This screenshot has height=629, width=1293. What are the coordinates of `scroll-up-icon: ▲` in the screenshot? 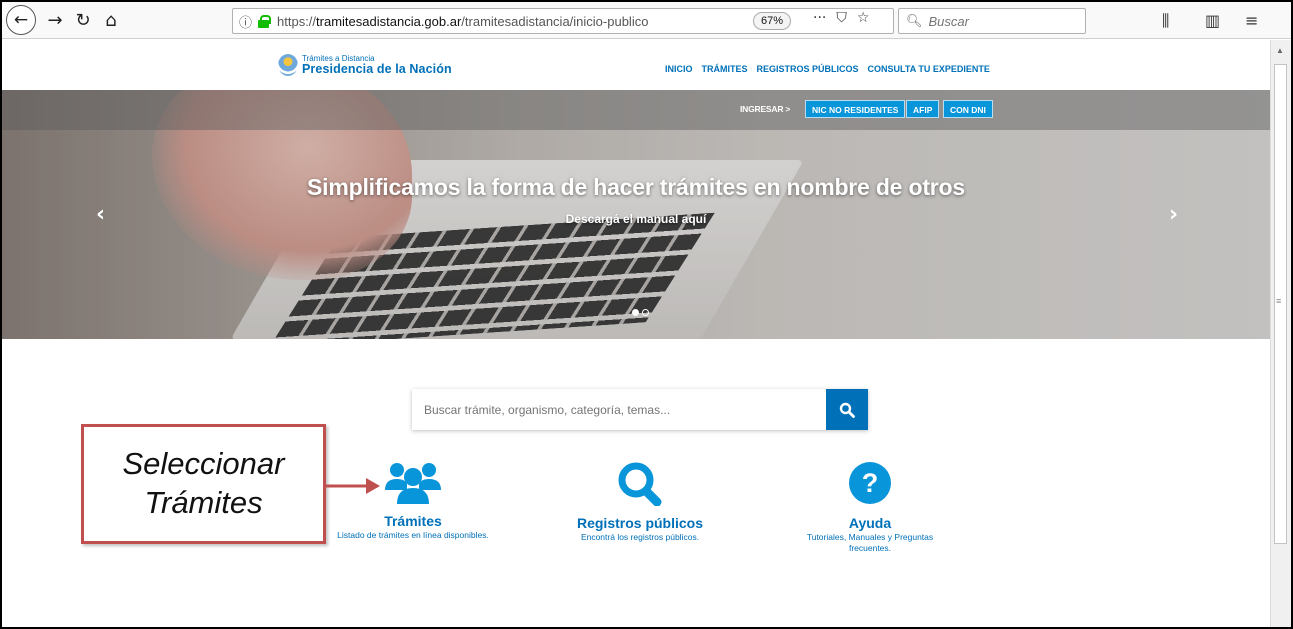 It's located at (1280, 50).